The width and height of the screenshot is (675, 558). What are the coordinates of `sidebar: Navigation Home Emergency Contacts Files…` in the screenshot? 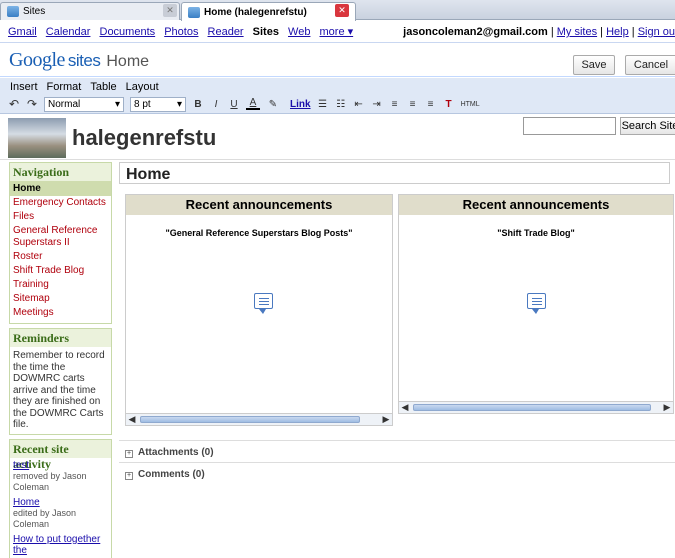 It's located at (60, 360).